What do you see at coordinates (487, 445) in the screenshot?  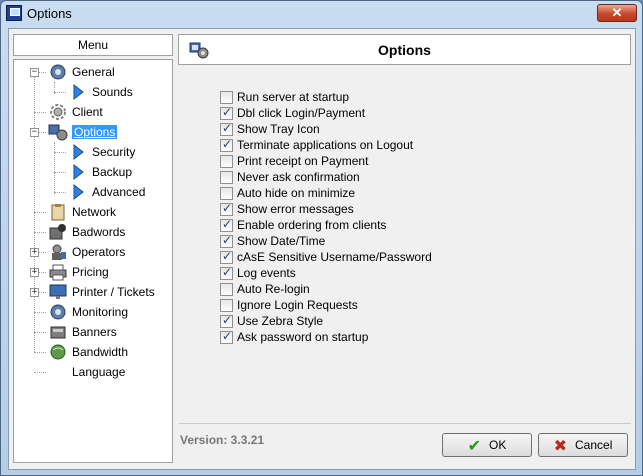 I see `ok-button: ✔ OK` at bounding box center [487, 445].